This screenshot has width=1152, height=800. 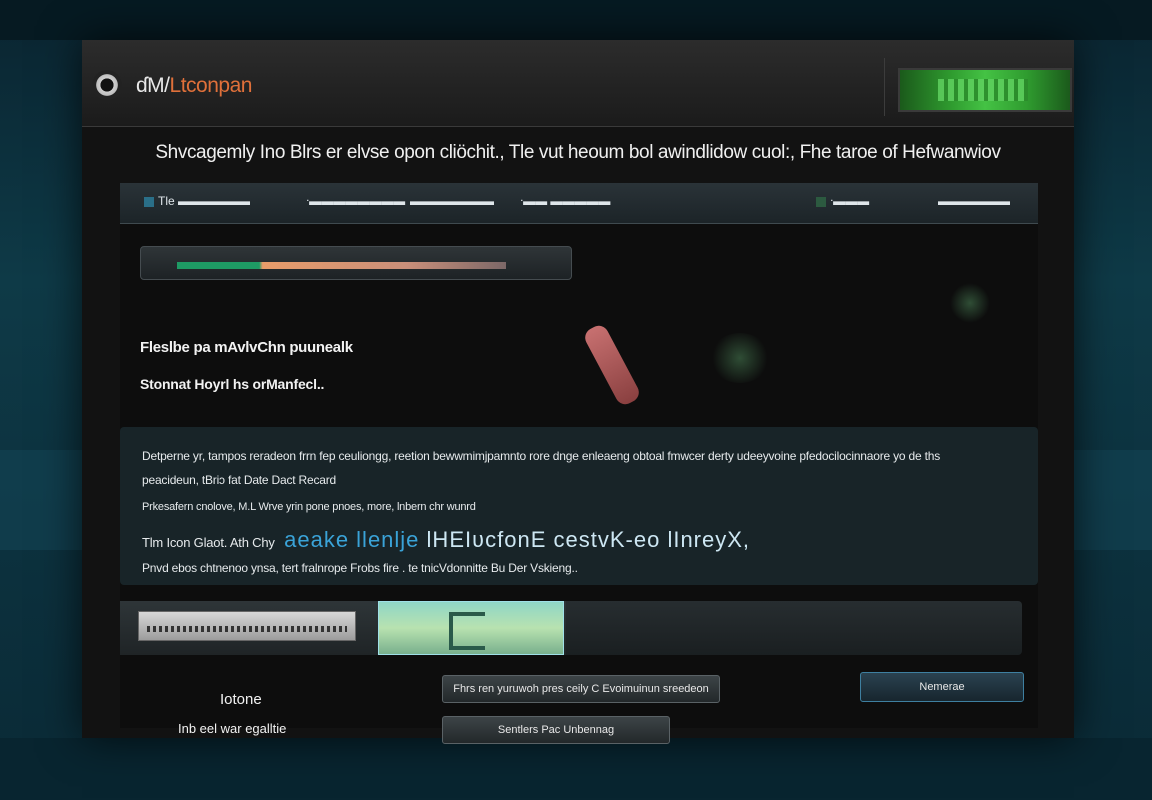 I want to click on secondary-action-button: Sentlers Pac Unbennag, so click(x=556, y=730).